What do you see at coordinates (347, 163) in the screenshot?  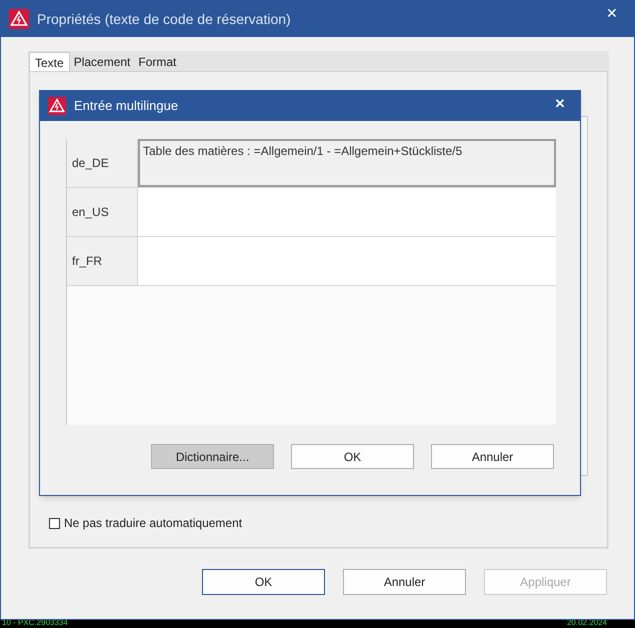 I see `translation-cell: Table des matières : =Allgemein/1 - =Allgemein+Stückliste/5` at bounding box center [347, 163].